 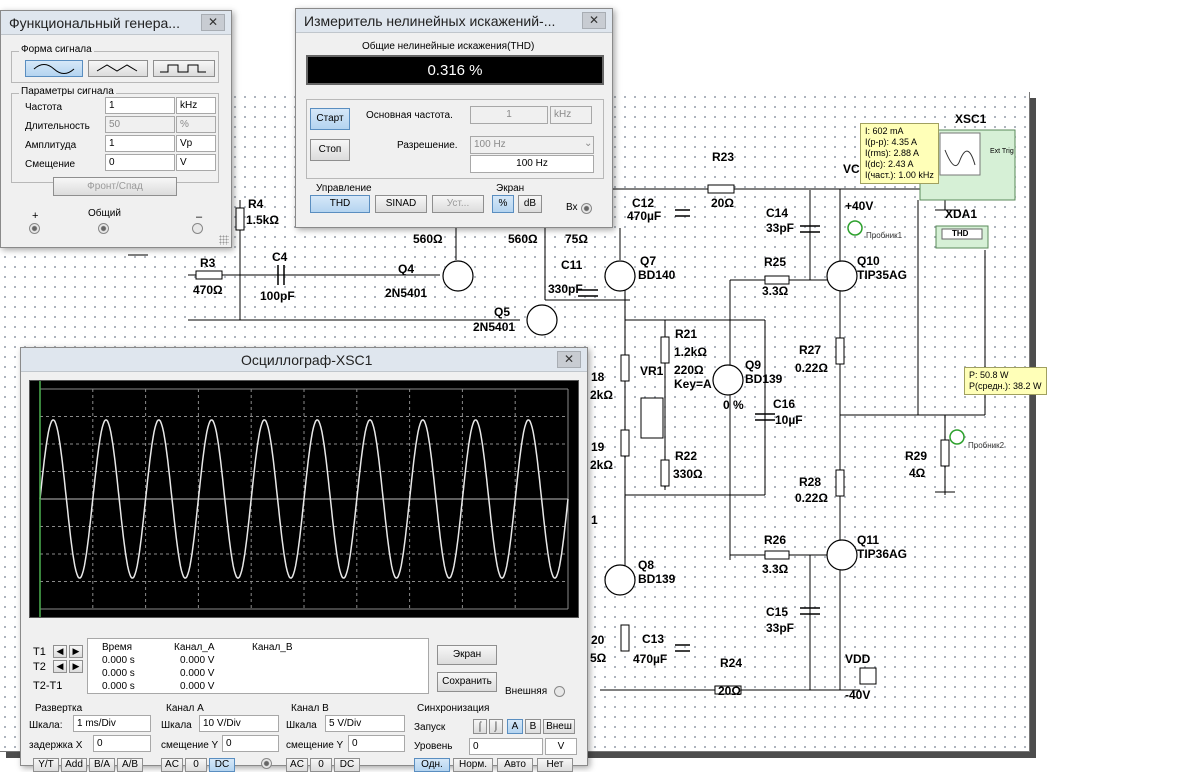 What do you see at coordinates (515, 726) in the screenshot?
I see `trigger-a-button: A` at bounding box center [515, 726].